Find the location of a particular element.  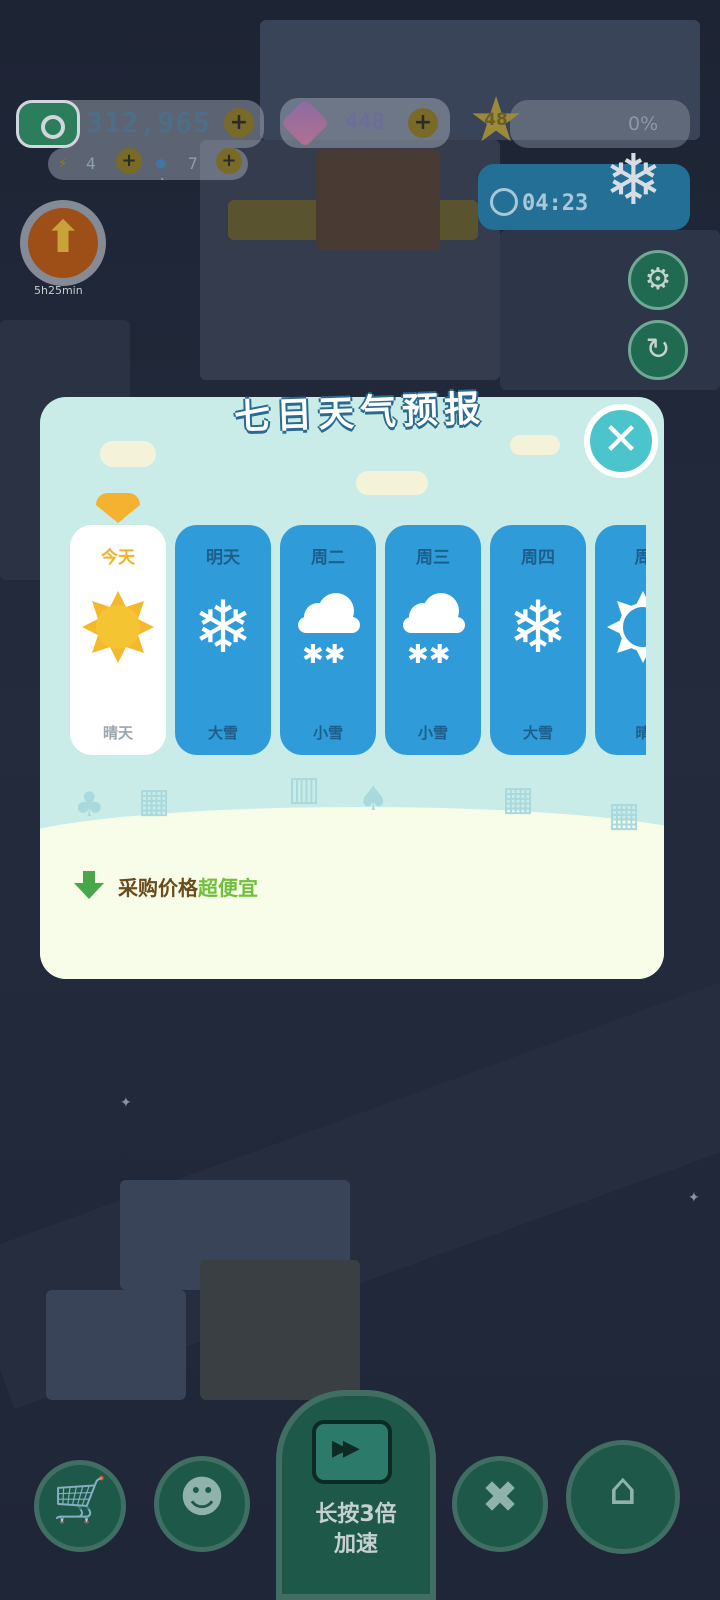

forecast-day: 周 晴 is located at coordinates (620, 640).